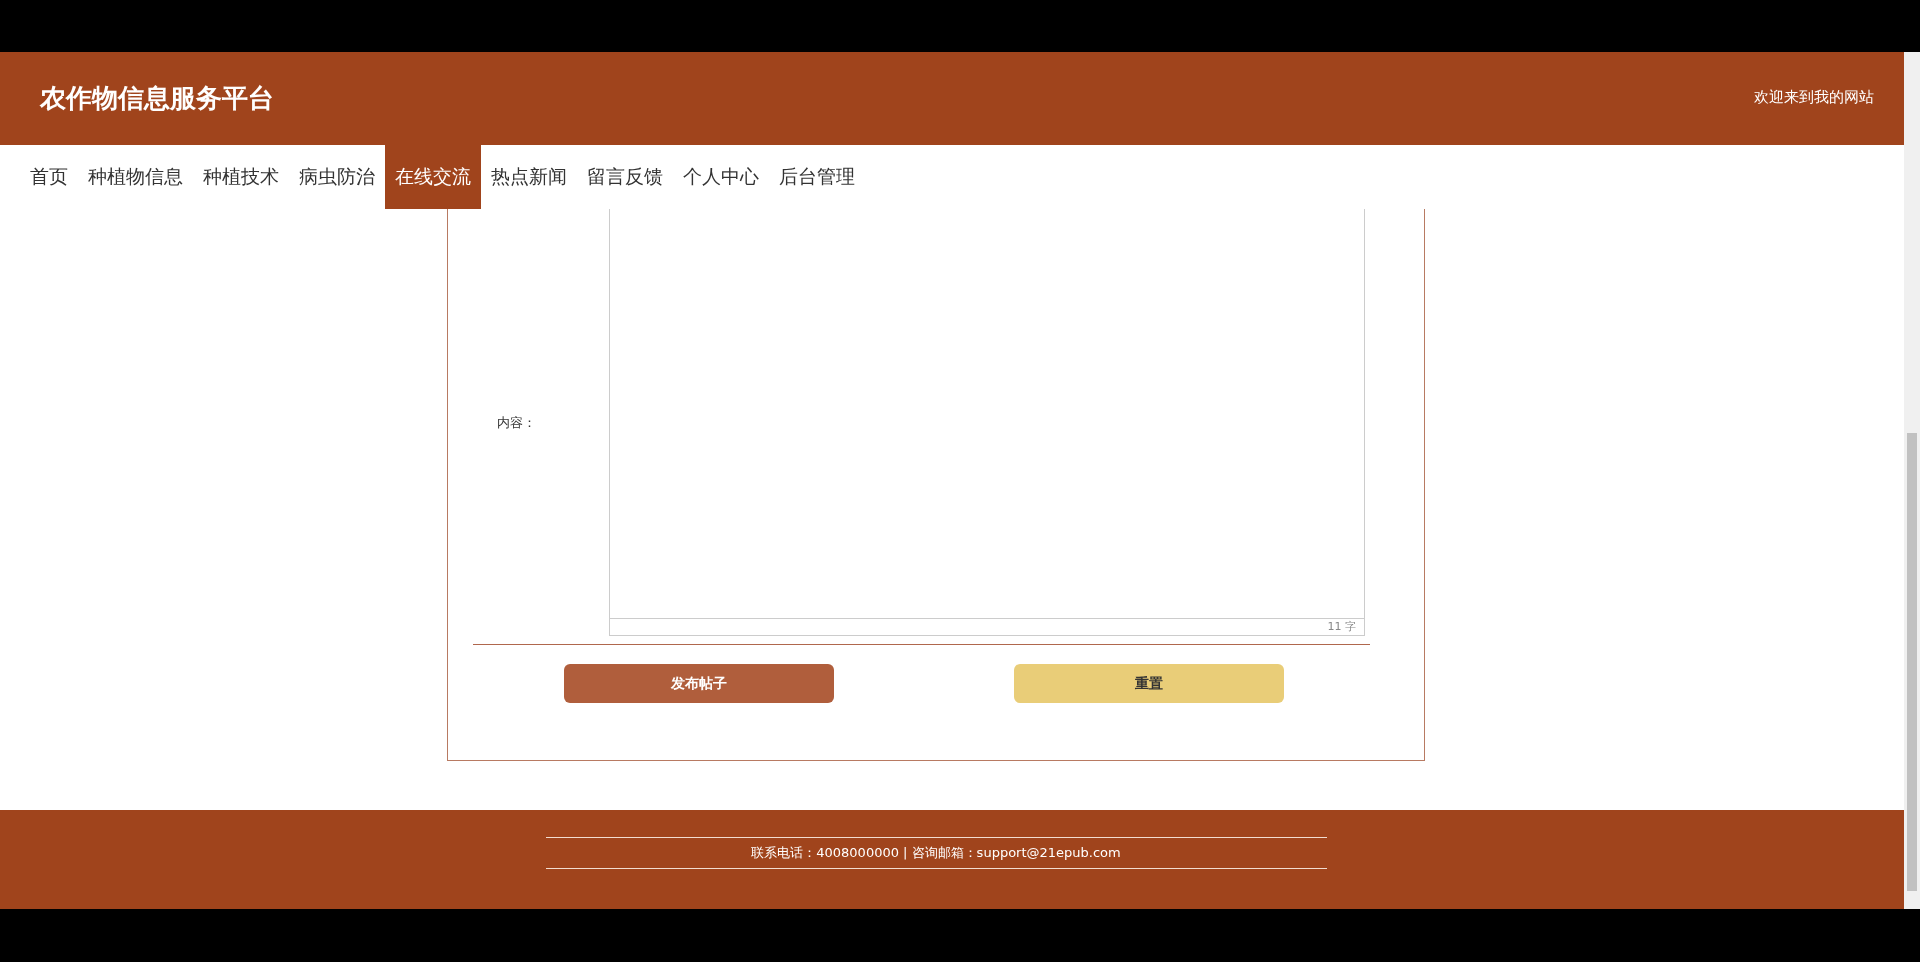  Describe the element at coordinates (529, 177) in the screenshot. I see `nav-tab: 热点新闻` at that location.